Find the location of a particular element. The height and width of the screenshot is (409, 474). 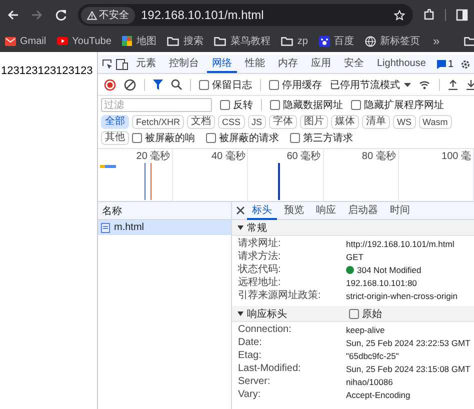

wifi-settings-icon is located at coordinates (425, 85).